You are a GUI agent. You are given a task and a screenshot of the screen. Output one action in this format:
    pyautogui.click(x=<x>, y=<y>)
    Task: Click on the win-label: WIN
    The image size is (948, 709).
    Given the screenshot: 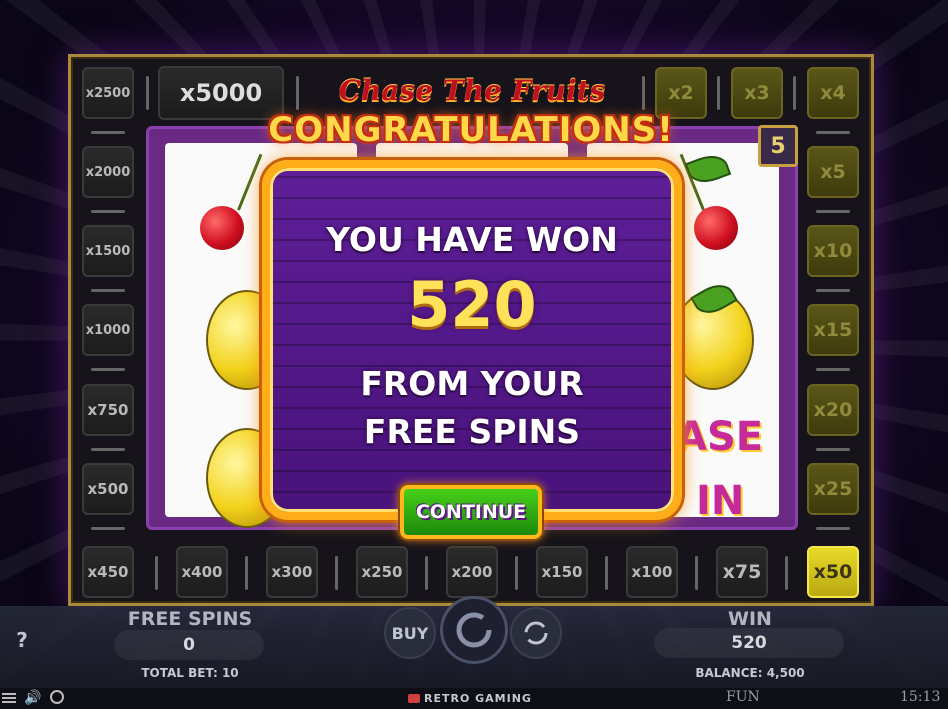 What is the action you would take?
    pyautogui.click(x=750, y=619)
    